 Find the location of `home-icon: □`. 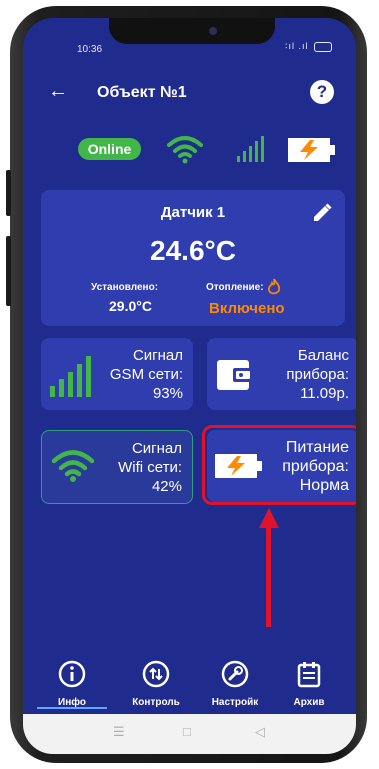

home-icon: □ is located at coordinates (187, 731).